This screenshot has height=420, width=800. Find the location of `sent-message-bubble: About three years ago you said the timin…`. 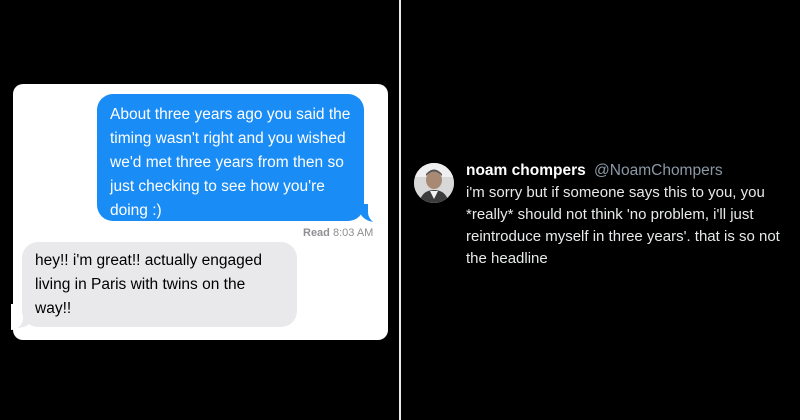

sent-message-bubble: About three years ago you said the timin… is located at coordinates (230, 157).